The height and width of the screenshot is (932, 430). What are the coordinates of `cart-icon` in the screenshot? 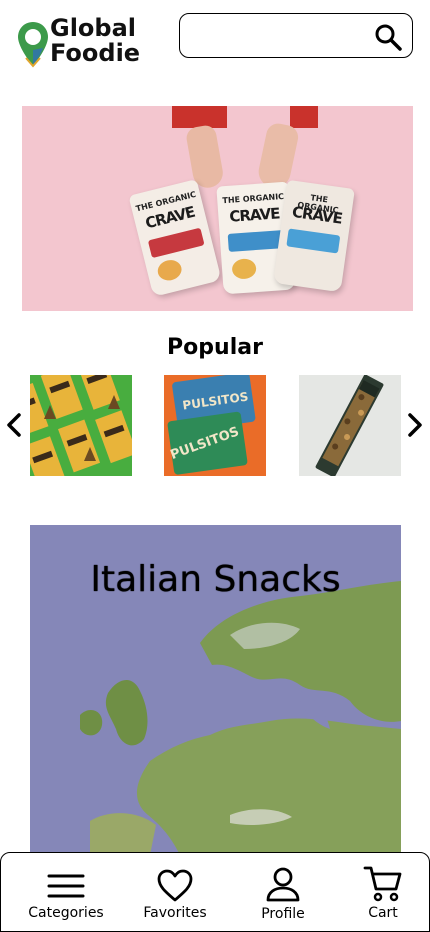 It's located at (382, 884).